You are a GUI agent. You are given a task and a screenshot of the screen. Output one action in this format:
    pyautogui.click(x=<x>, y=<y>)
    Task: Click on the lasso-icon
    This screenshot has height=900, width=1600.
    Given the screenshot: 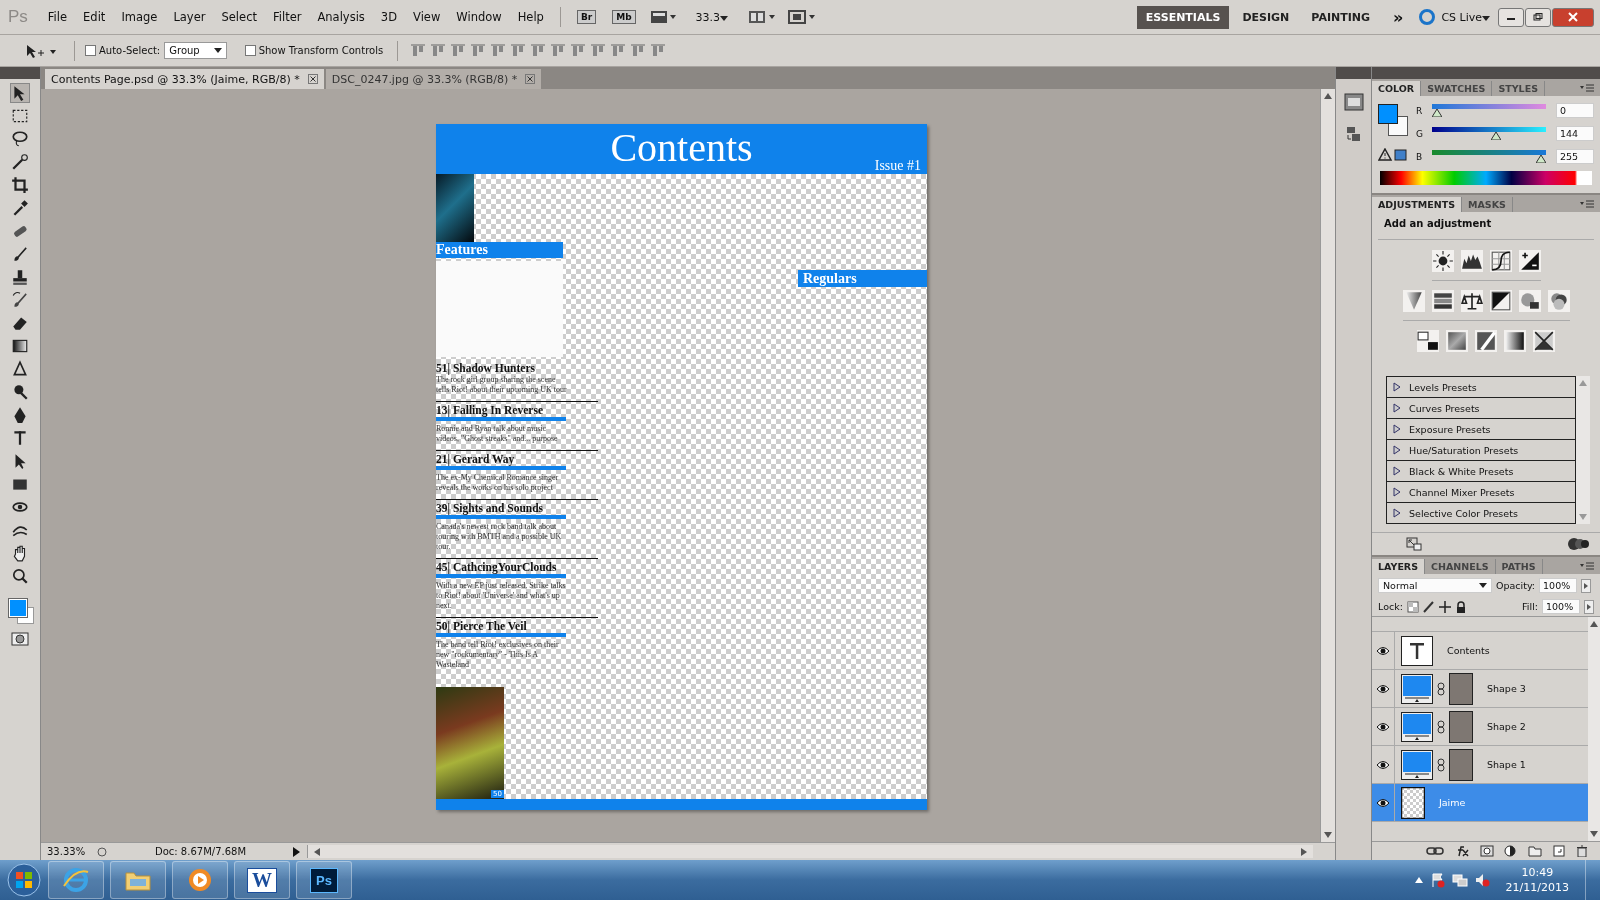 What is the action you would take?
    pyautogui.click(x=20, y=139)
    